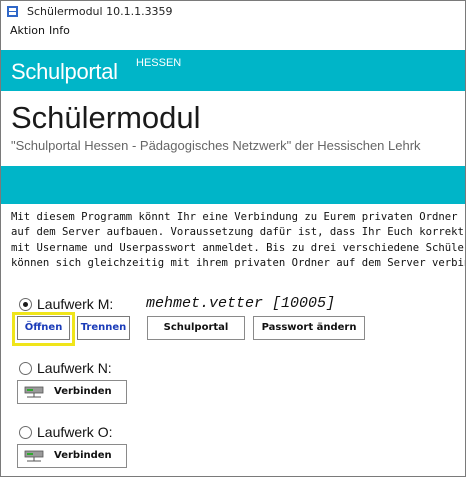 This screenshot has height=477, width=466. Describe the element at coordinates (233, 185) in the screenshot. I see `accent-bar` at that location.